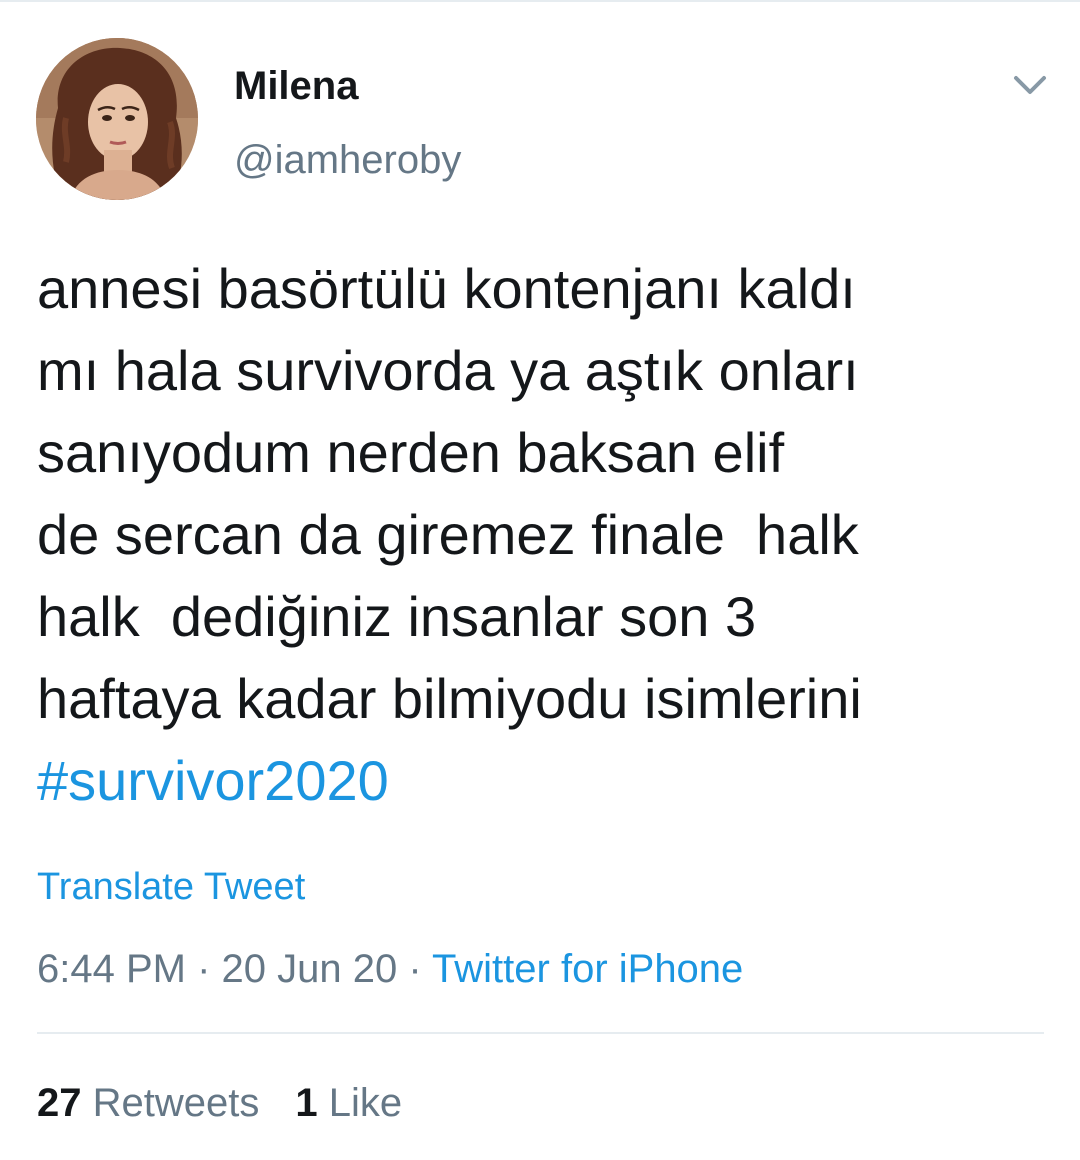 This screenshot has width=1080, height=1160. Describe the element at coordinates (448, 534) in the screenshot. I see `tweet-text-line: de sercan da giremez finale halk` at that location.